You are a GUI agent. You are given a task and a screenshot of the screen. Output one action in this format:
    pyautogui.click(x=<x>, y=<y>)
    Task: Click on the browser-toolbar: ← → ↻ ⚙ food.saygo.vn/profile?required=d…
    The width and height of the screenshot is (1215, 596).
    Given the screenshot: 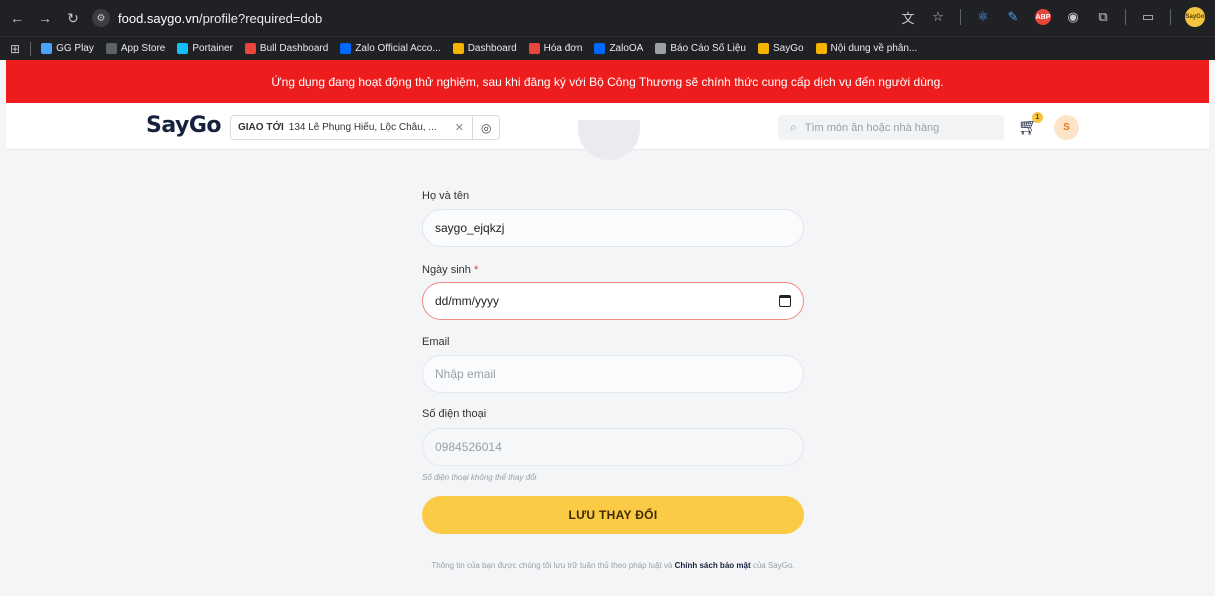 What is the action you would take?
    pyautogui.click(x=607, y=18)
    